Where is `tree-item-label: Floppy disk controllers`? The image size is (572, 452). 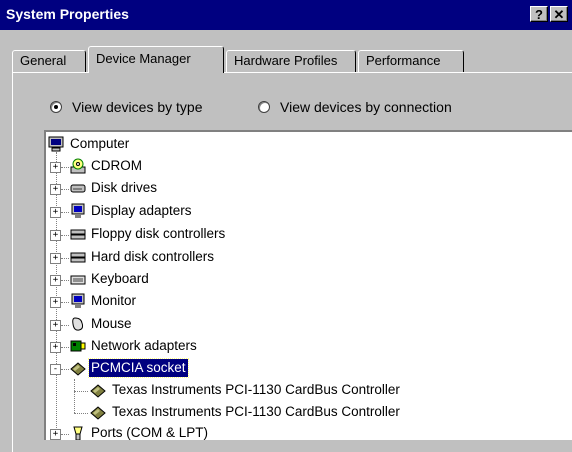
tree-item-label: Floppy disk controllers is located at coordinates (158, 233).